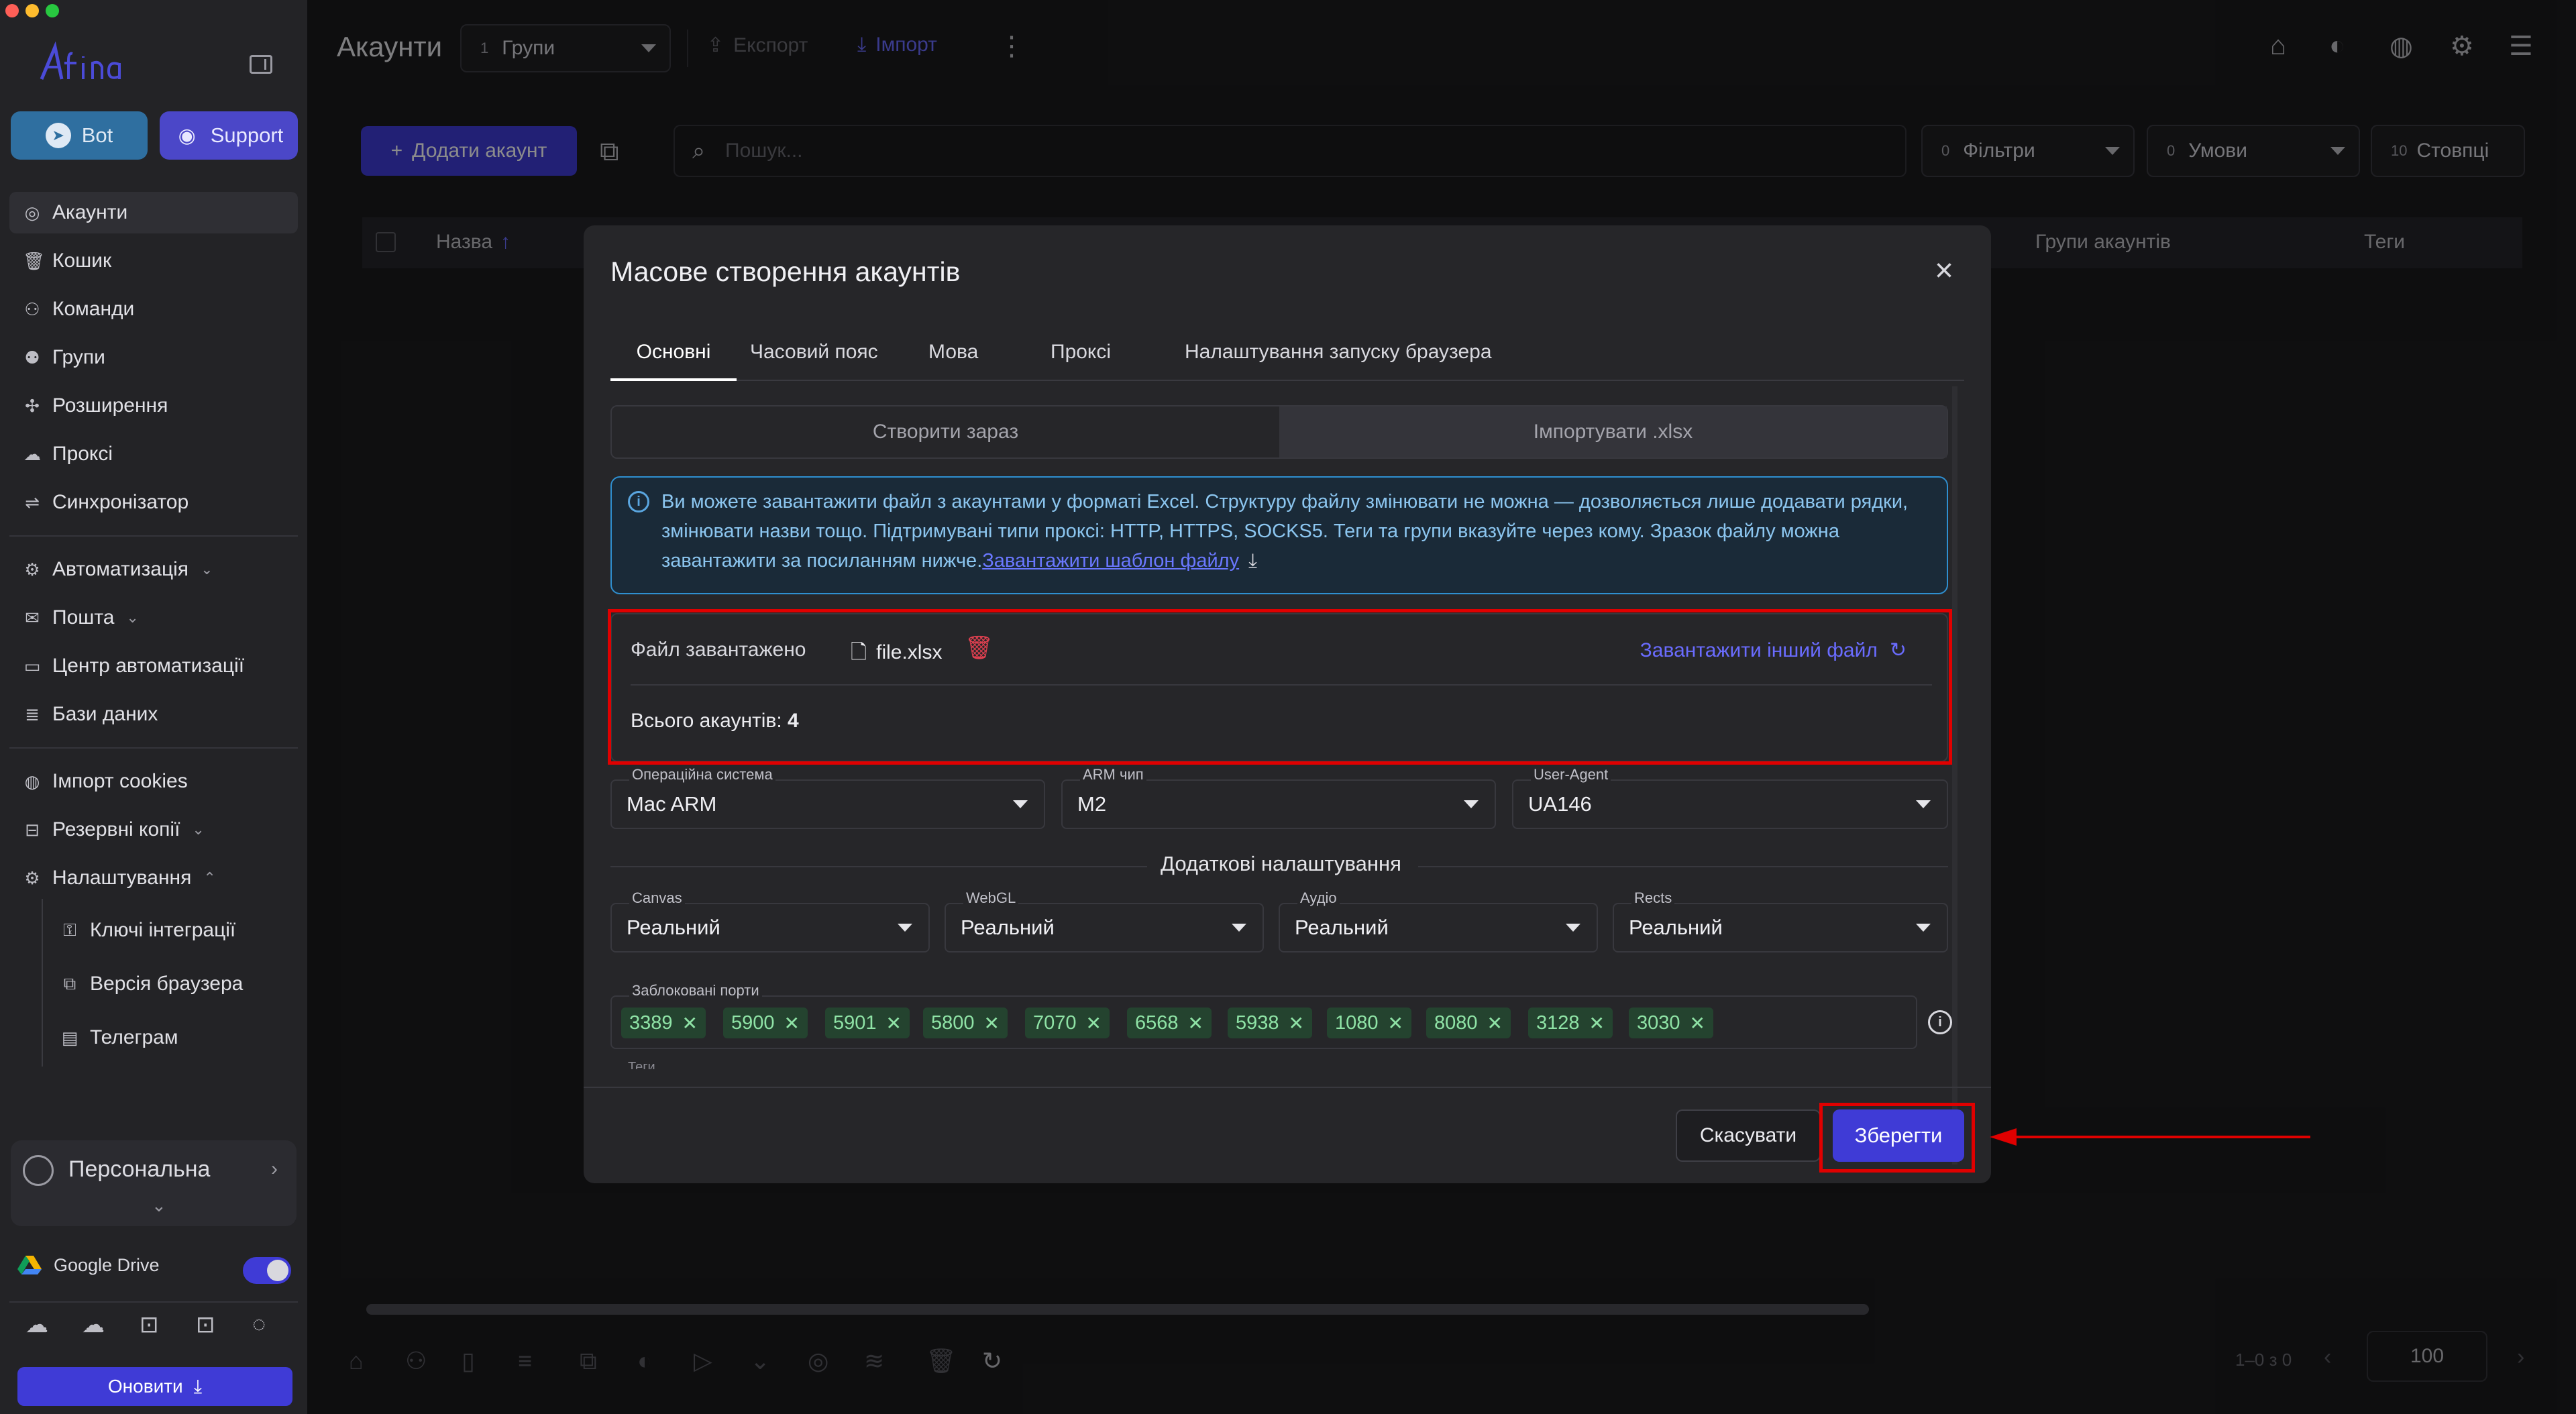 This screenshot has height=1414, width=2576. I want to click on os-select: Операційна система Mac ARM, so click(827, 797).